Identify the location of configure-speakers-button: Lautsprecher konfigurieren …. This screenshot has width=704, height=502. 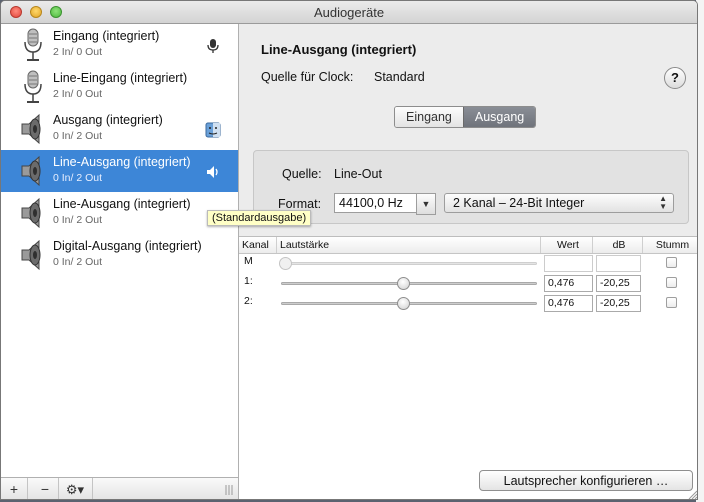
(586, 480).